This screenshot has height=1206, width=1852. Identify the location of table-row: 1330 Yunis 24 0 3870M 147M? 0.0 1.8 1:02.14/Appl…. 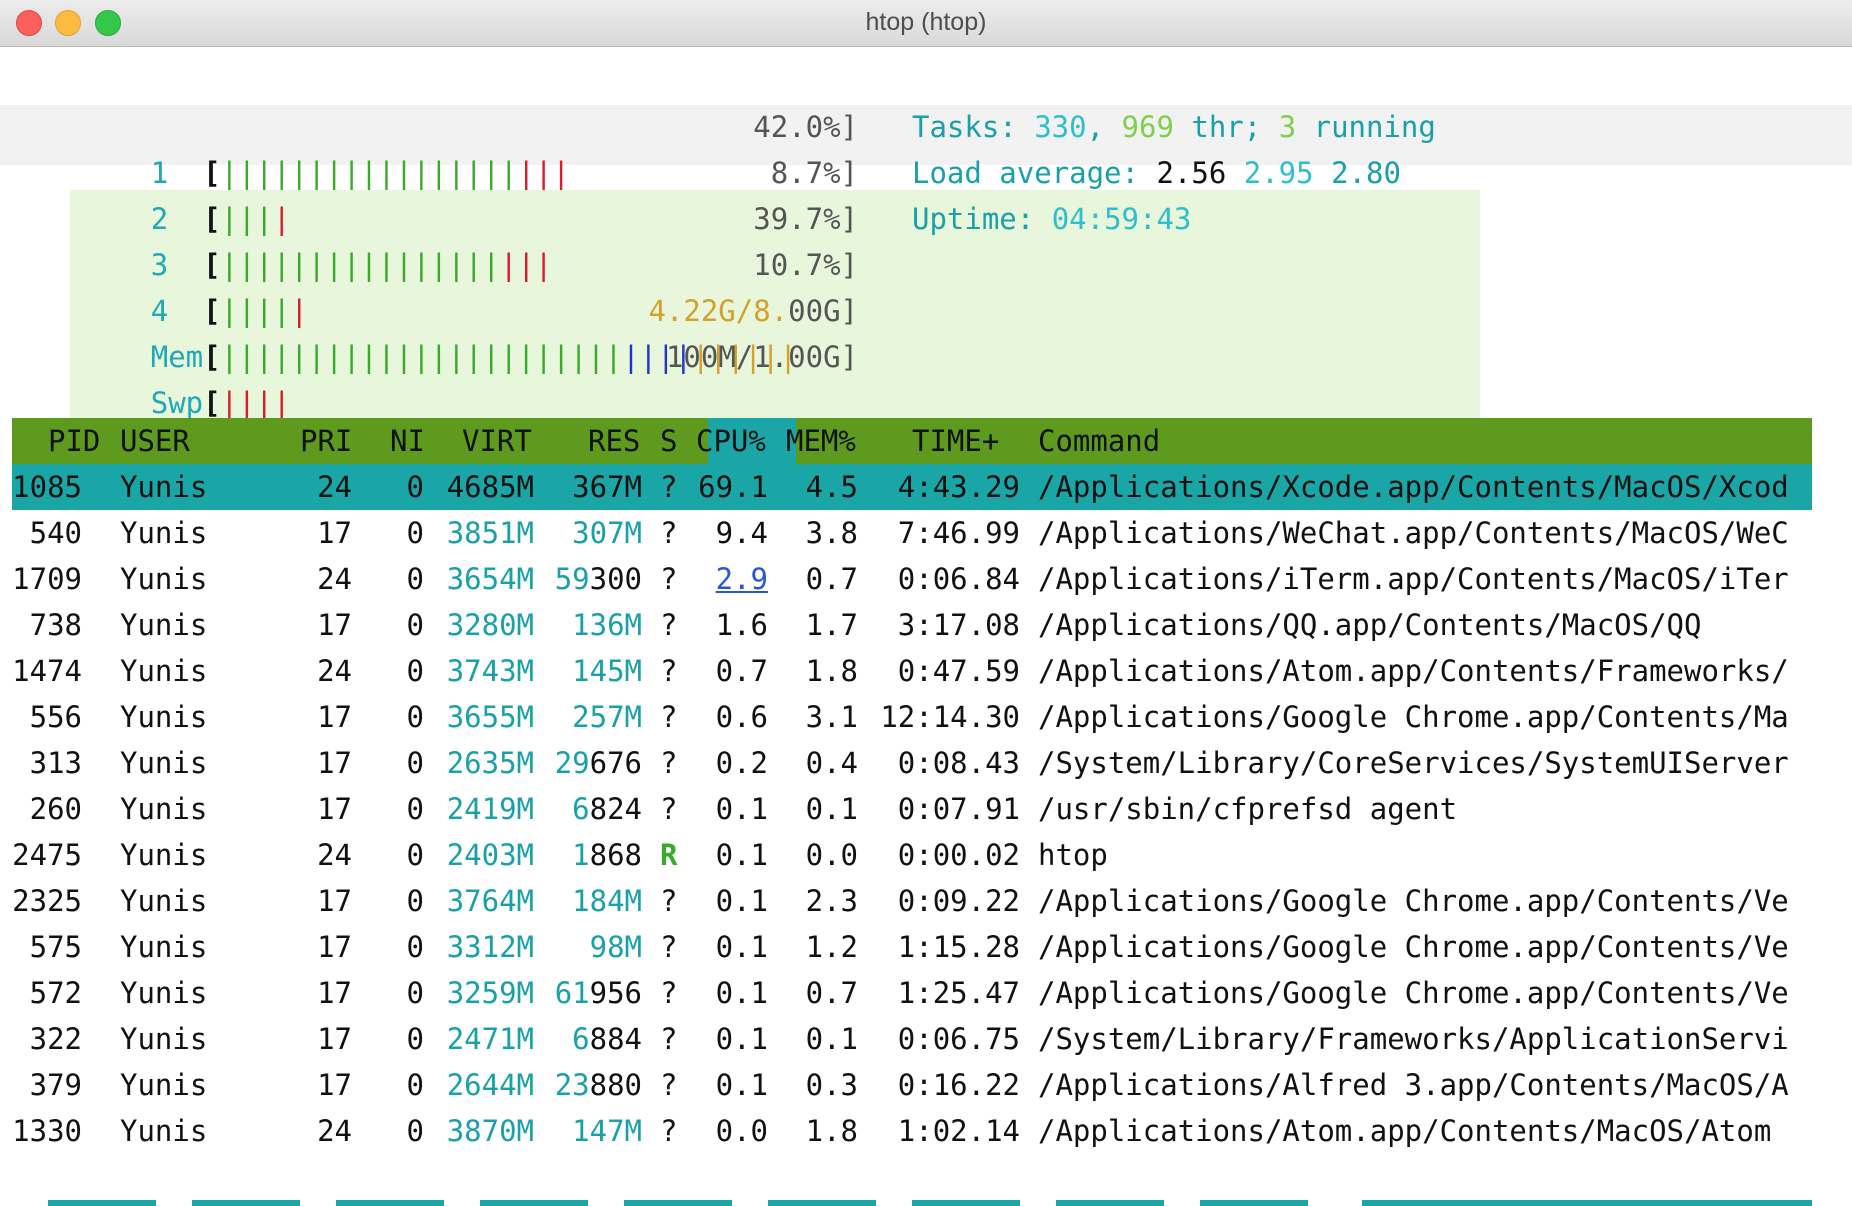
(912, 1131).